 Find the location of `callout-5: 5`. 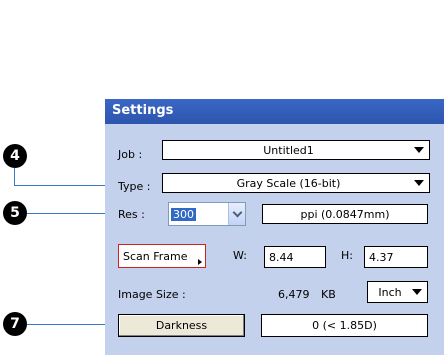

callout-5: 5 is located at coordinates (15, 213).